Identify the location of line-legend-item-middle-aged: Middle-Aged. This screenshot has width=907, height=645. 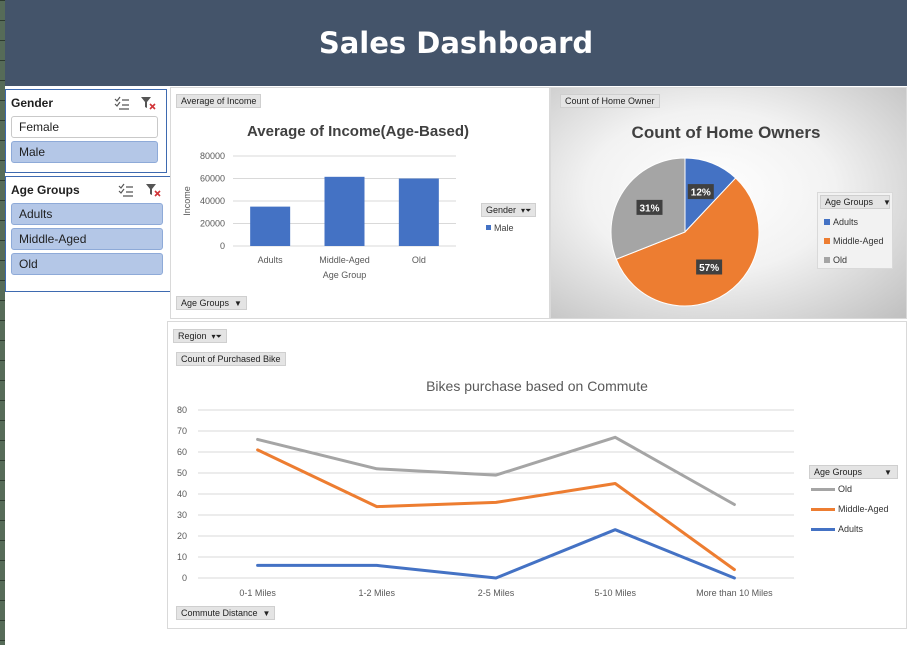
(850, 509).